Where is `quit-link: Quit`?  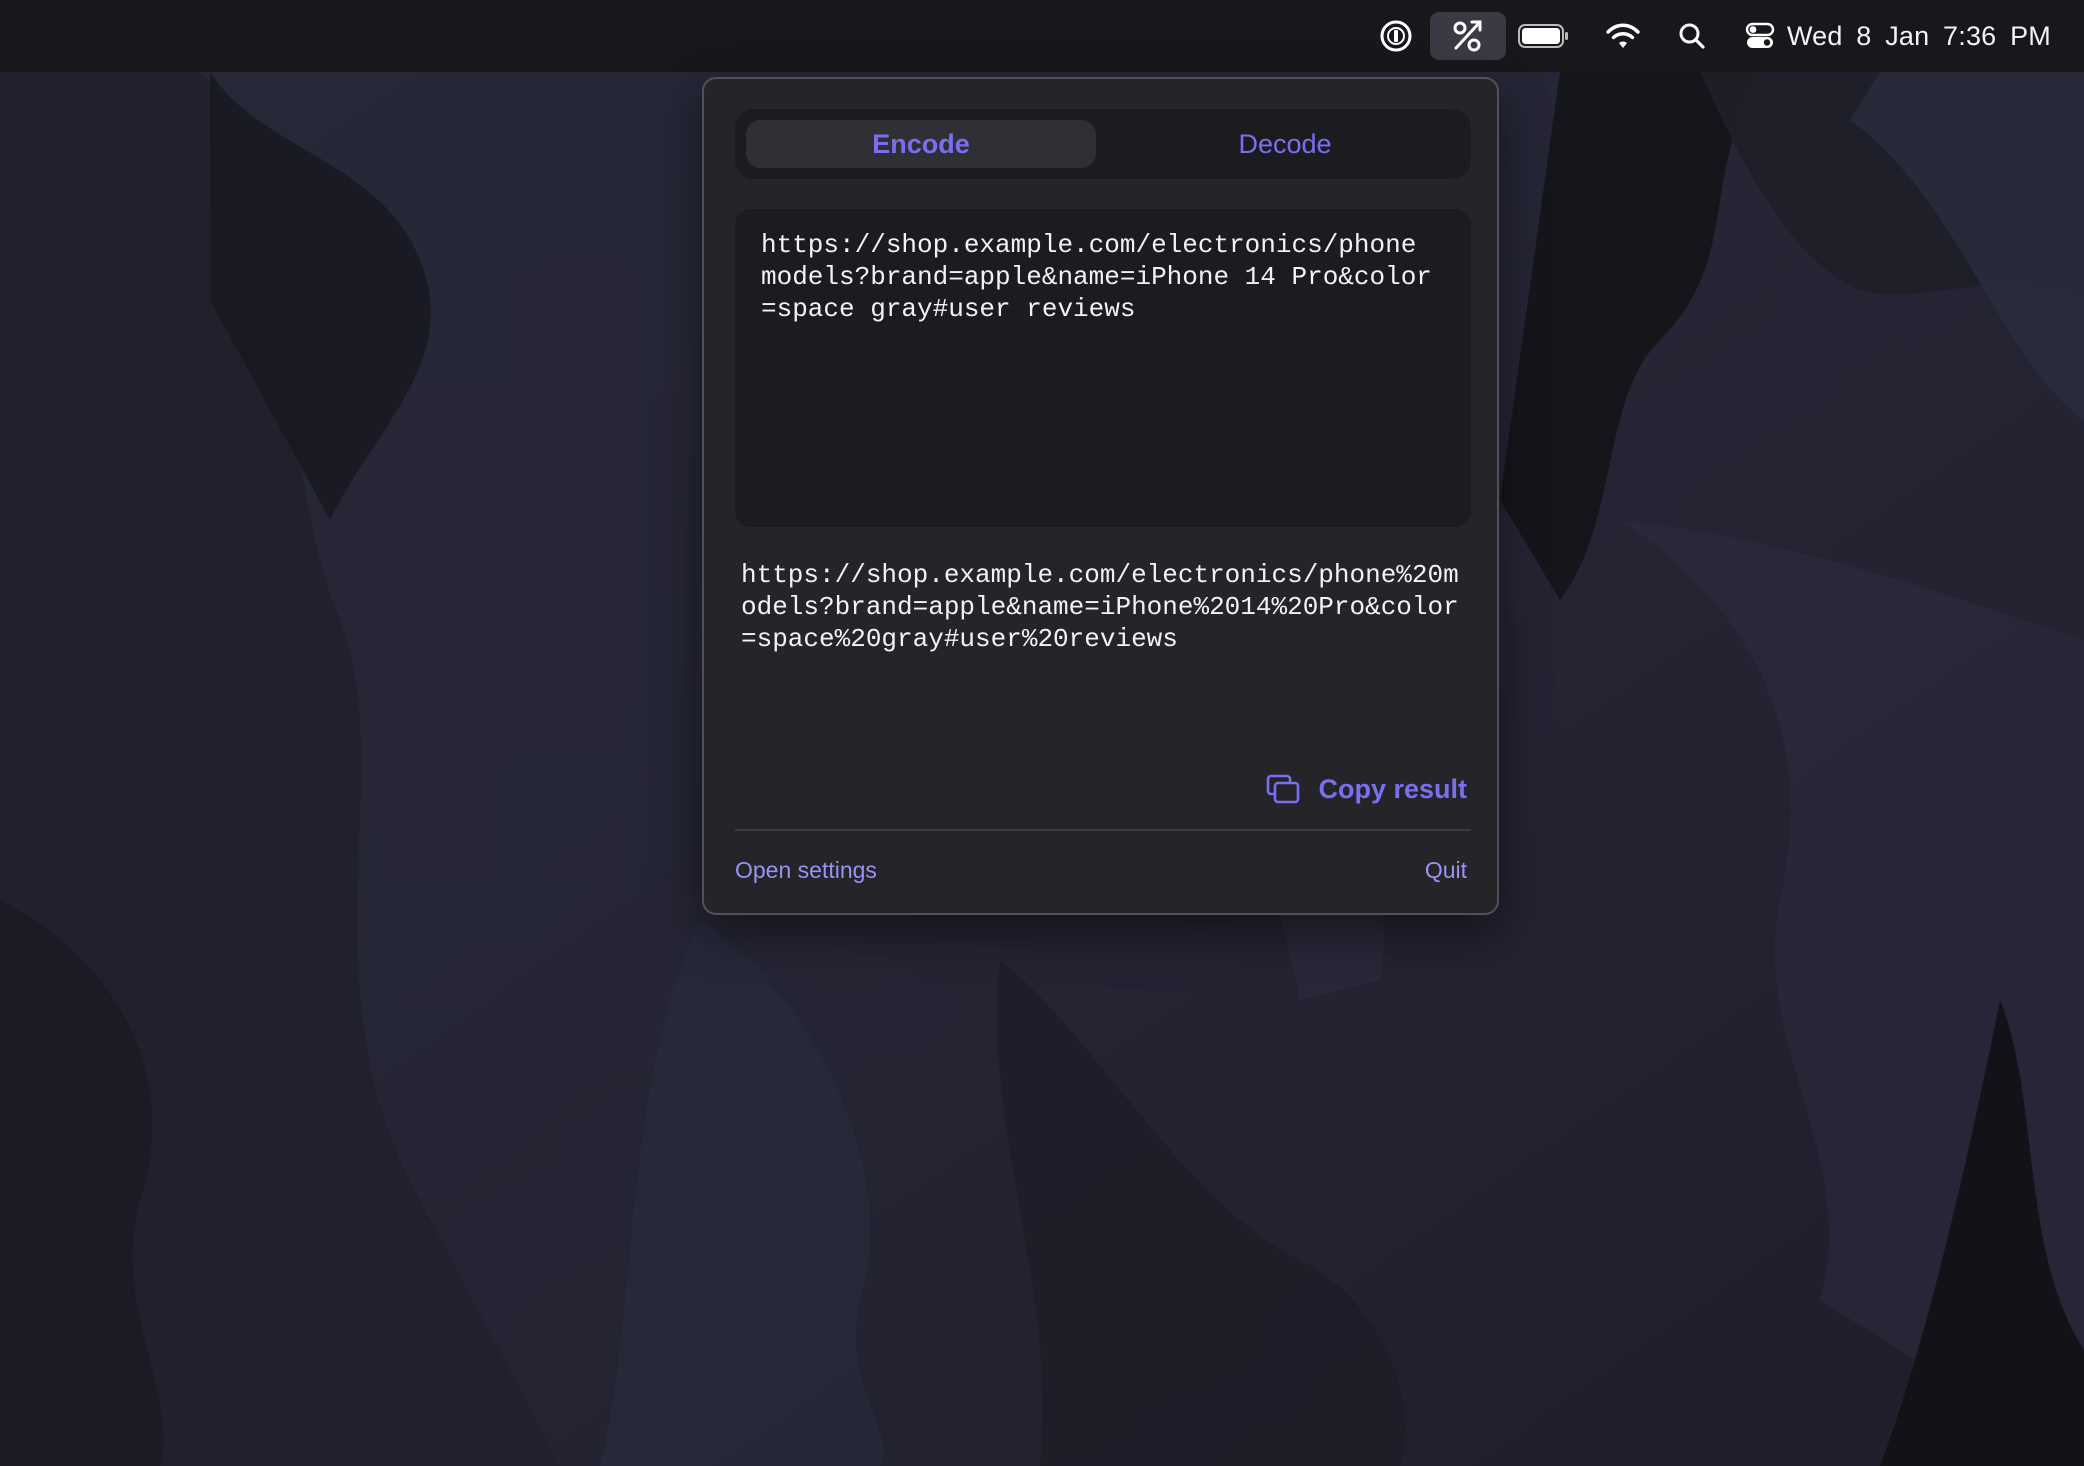 quit-link: Quit is located at coordinates (1446, 870).